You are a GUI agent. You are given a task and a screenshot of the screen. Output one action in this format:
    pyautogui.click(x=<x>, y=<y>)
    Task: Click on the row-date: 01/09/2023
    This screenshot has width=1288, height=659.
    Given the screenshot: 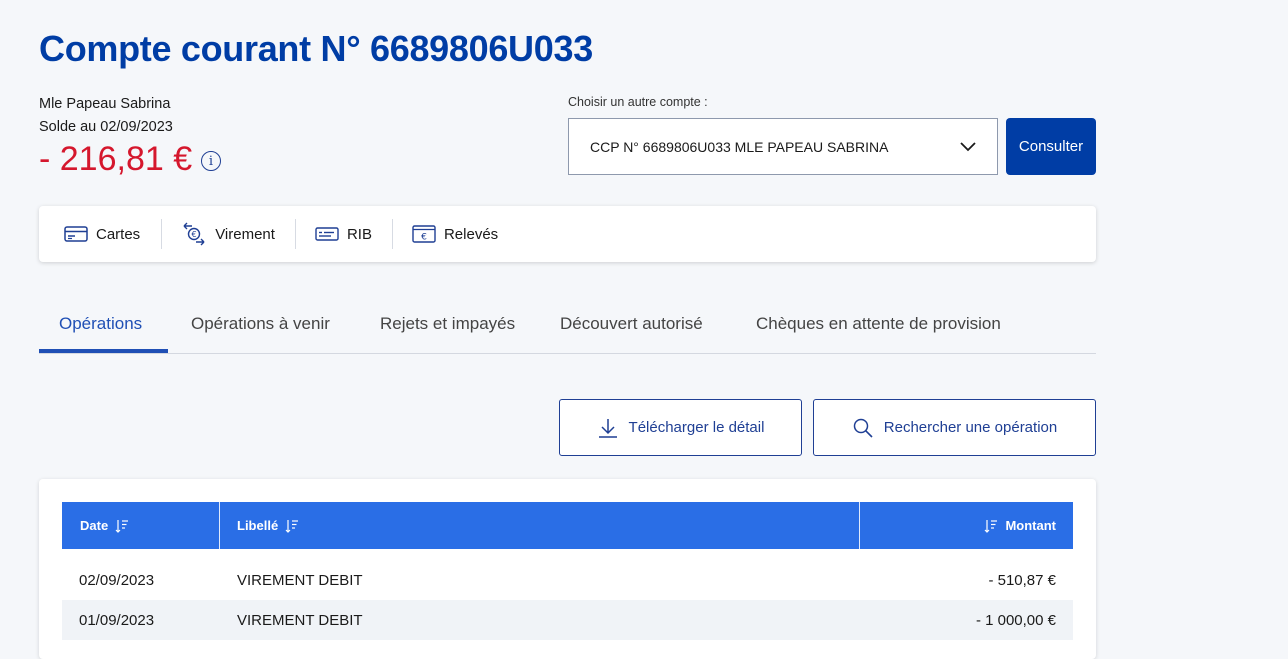 What is the action you would take?
    pyautogui.click(x=117, y=620)
    